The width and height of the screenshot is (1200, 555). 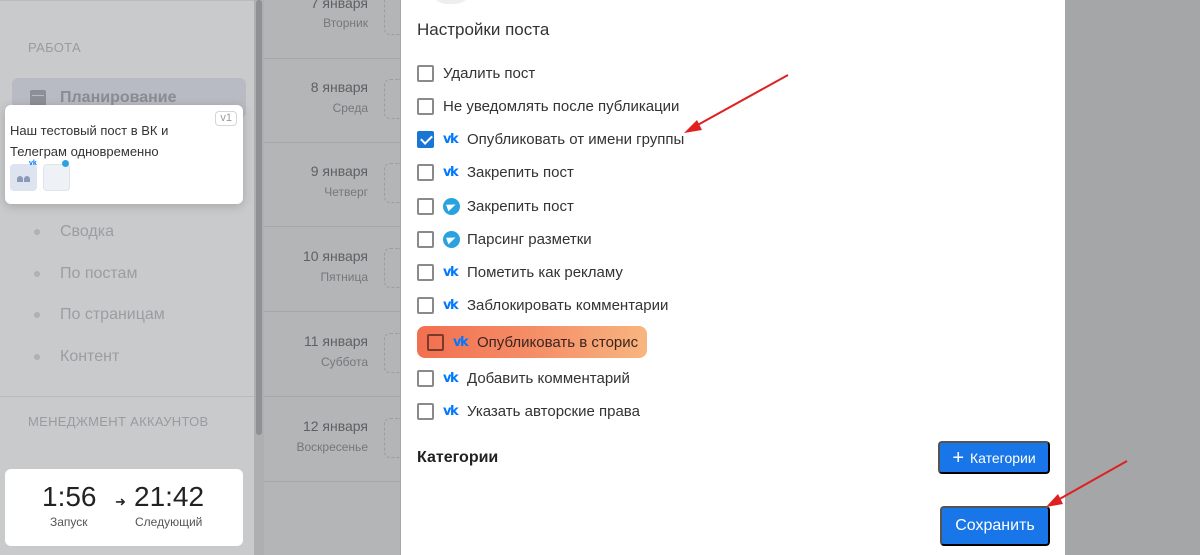 What do you see at coordinates (545, 272) in the screenshot?
I see `option-label: Пометить как рекламу` at bounding box center [545, 272].